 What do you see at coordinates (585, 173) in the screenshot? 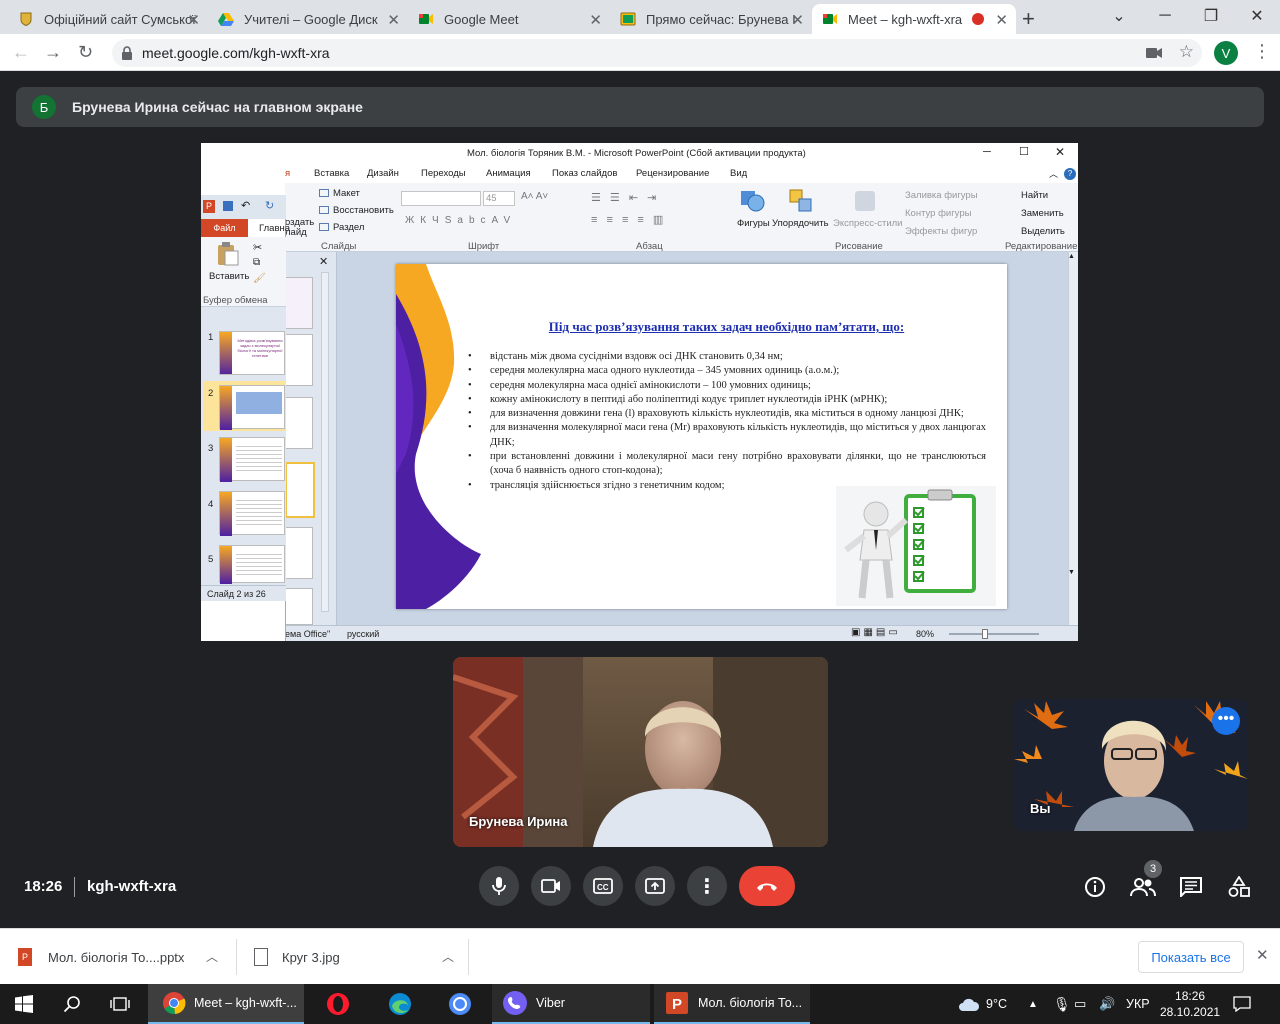
I see `ppt-tab-slideshow: Показ слайдов` at bounding box center [585, 173].